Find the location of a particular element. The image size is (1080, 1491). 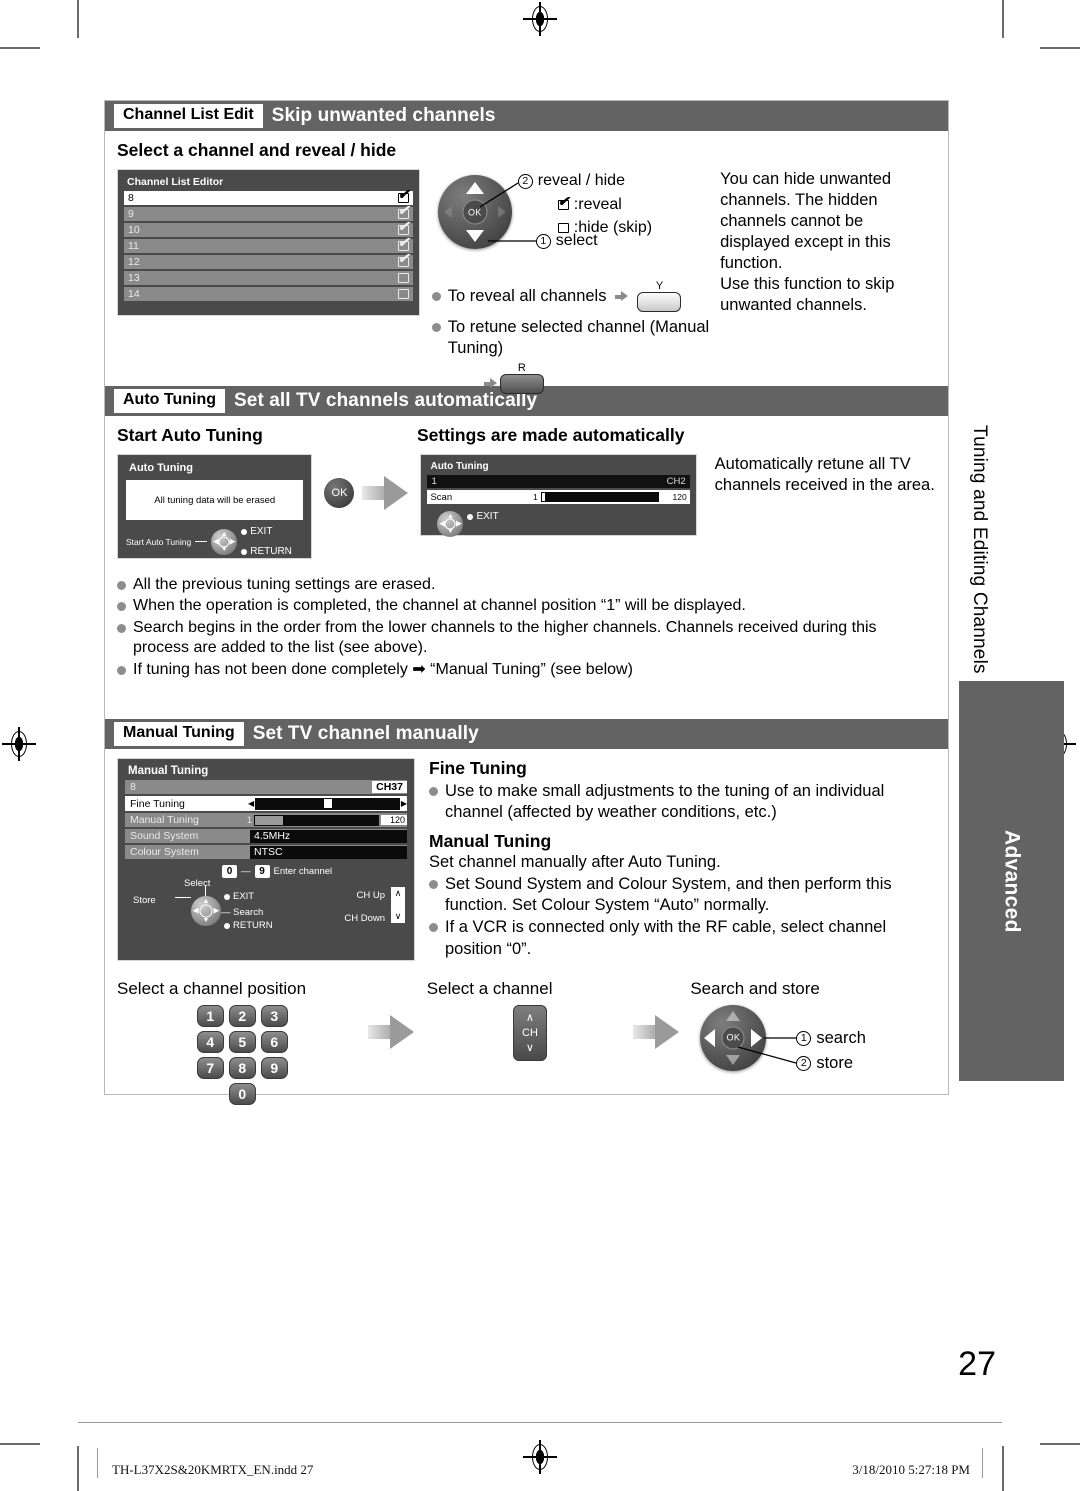

registration-mark-bottom is located at coordinates (540, 1457).